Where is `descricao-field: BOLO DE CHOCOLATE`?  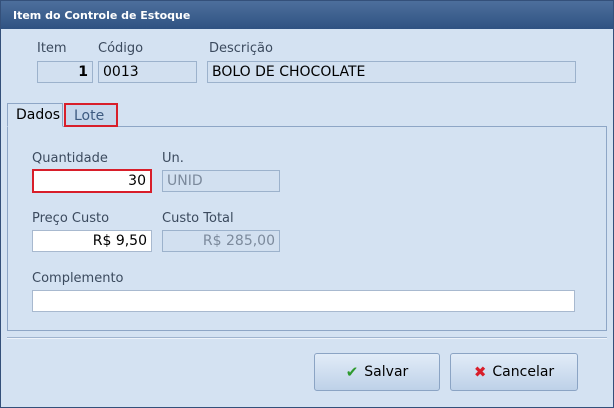
descricao-field: BOLO DE CHOCOLATE is located at coordinates (391, 72).